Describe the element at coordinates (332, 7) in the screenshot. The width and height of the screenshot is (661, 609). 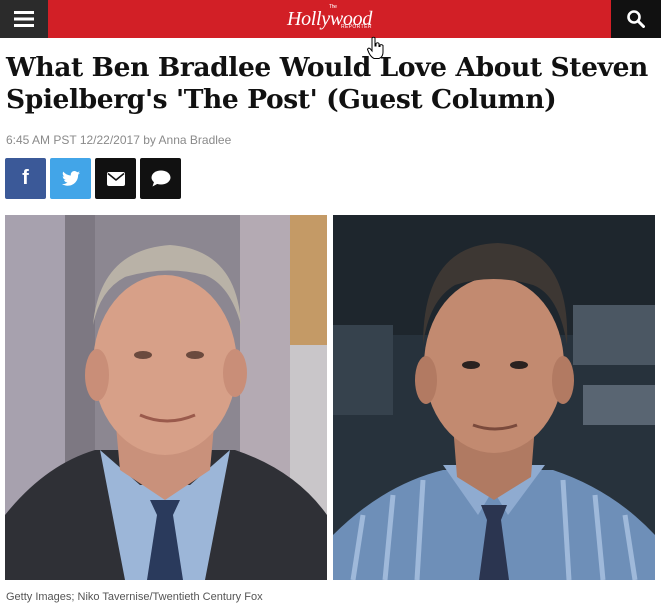
I see `logo-prefix: The` at that location.